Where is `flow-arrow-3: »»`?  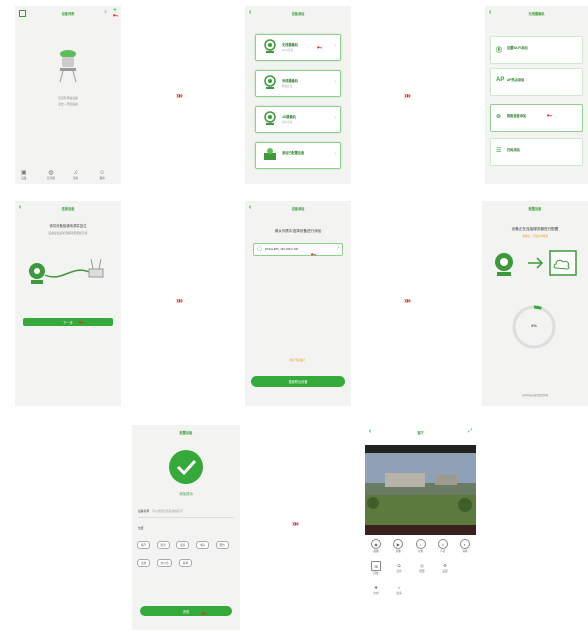 flow-arrow-3: »» is located at coordinates (179, 300).